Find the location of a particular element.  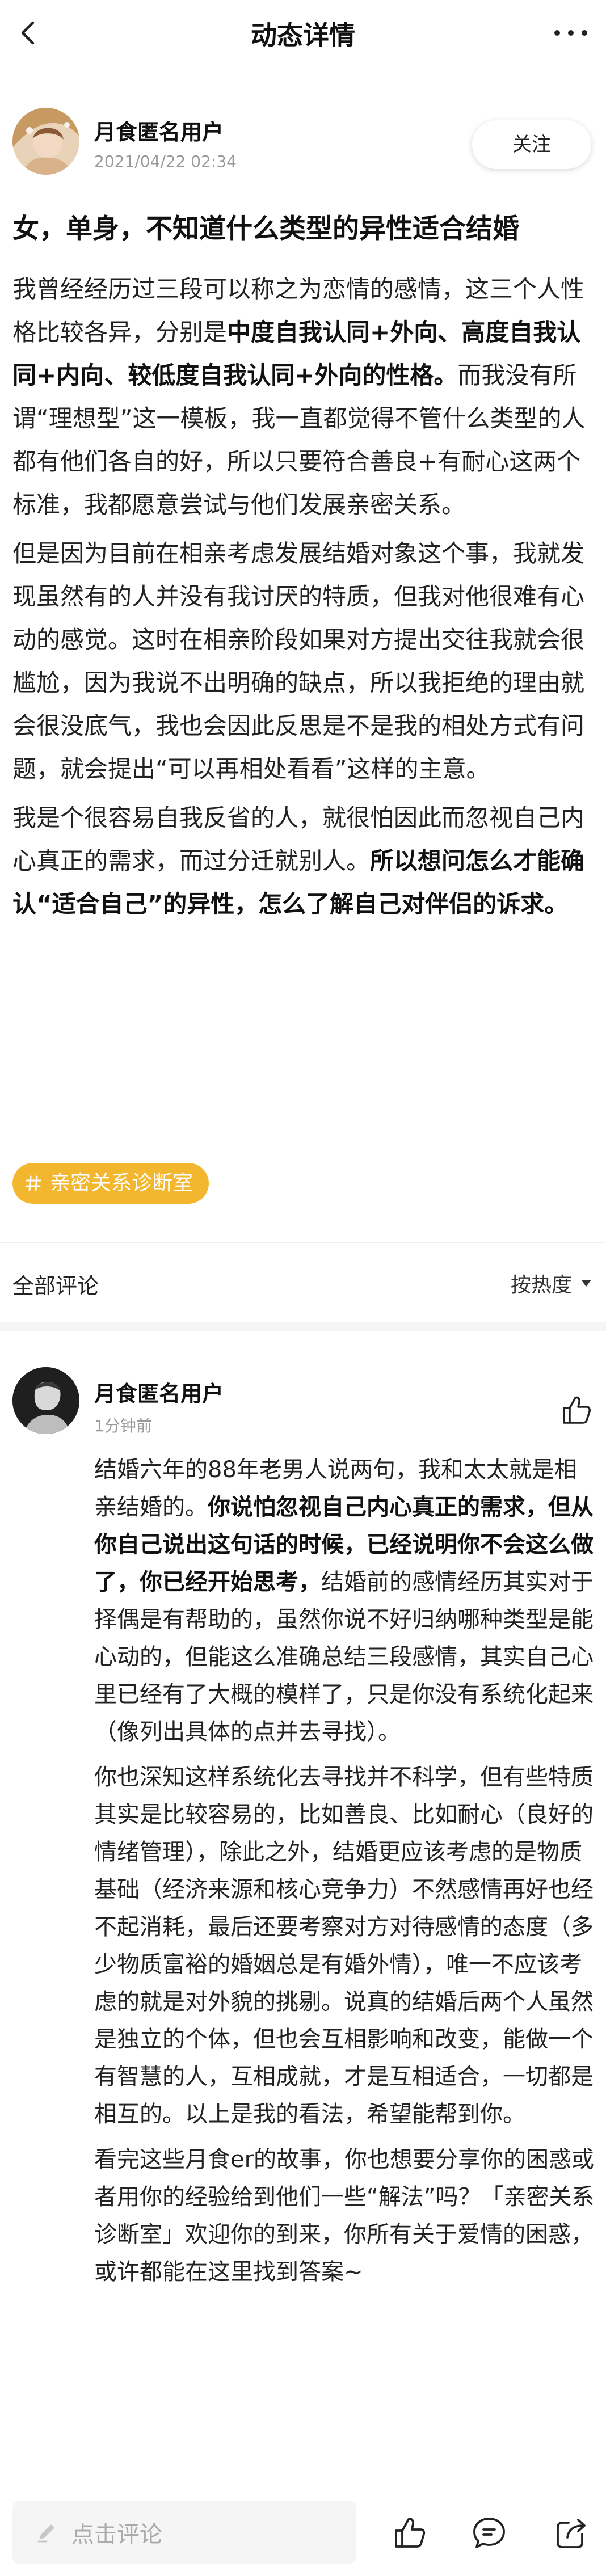

page-title: 动态详情 is located at coordinates (303, 35).